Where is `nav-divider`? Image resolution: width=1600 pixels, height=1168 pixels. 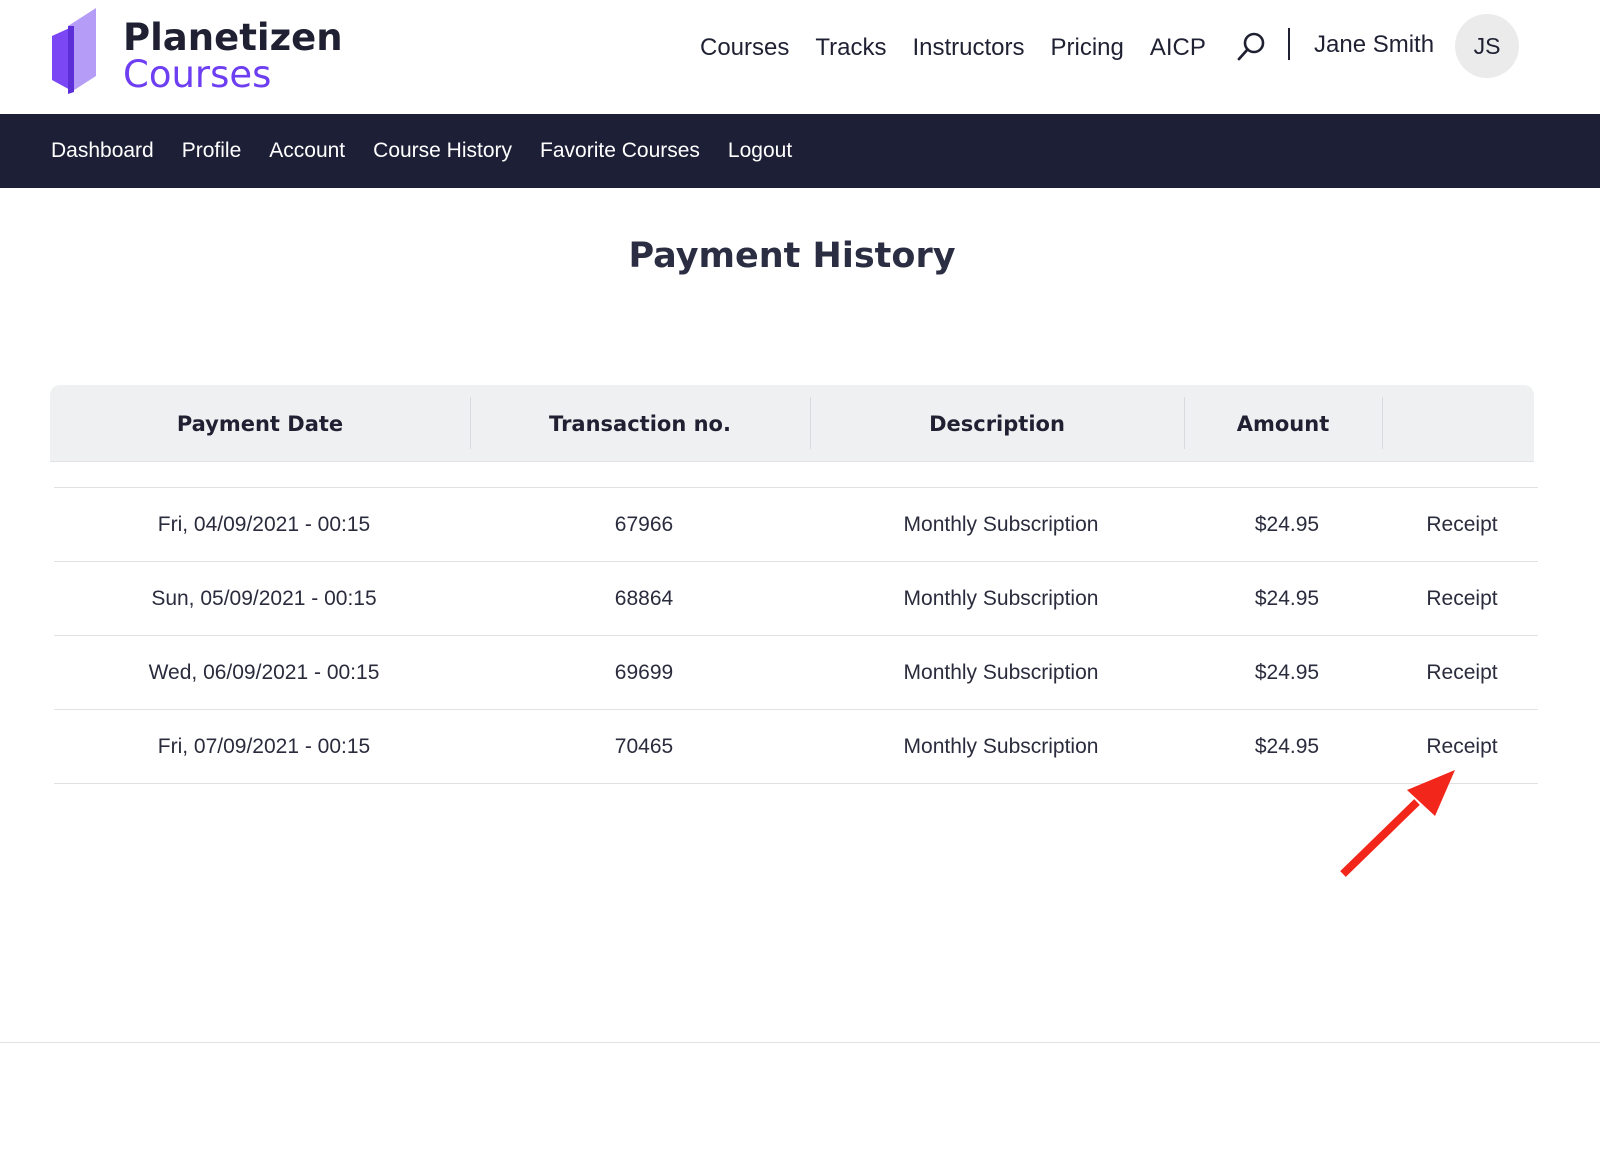 nav-divider is located at coordinates (1289, 44).